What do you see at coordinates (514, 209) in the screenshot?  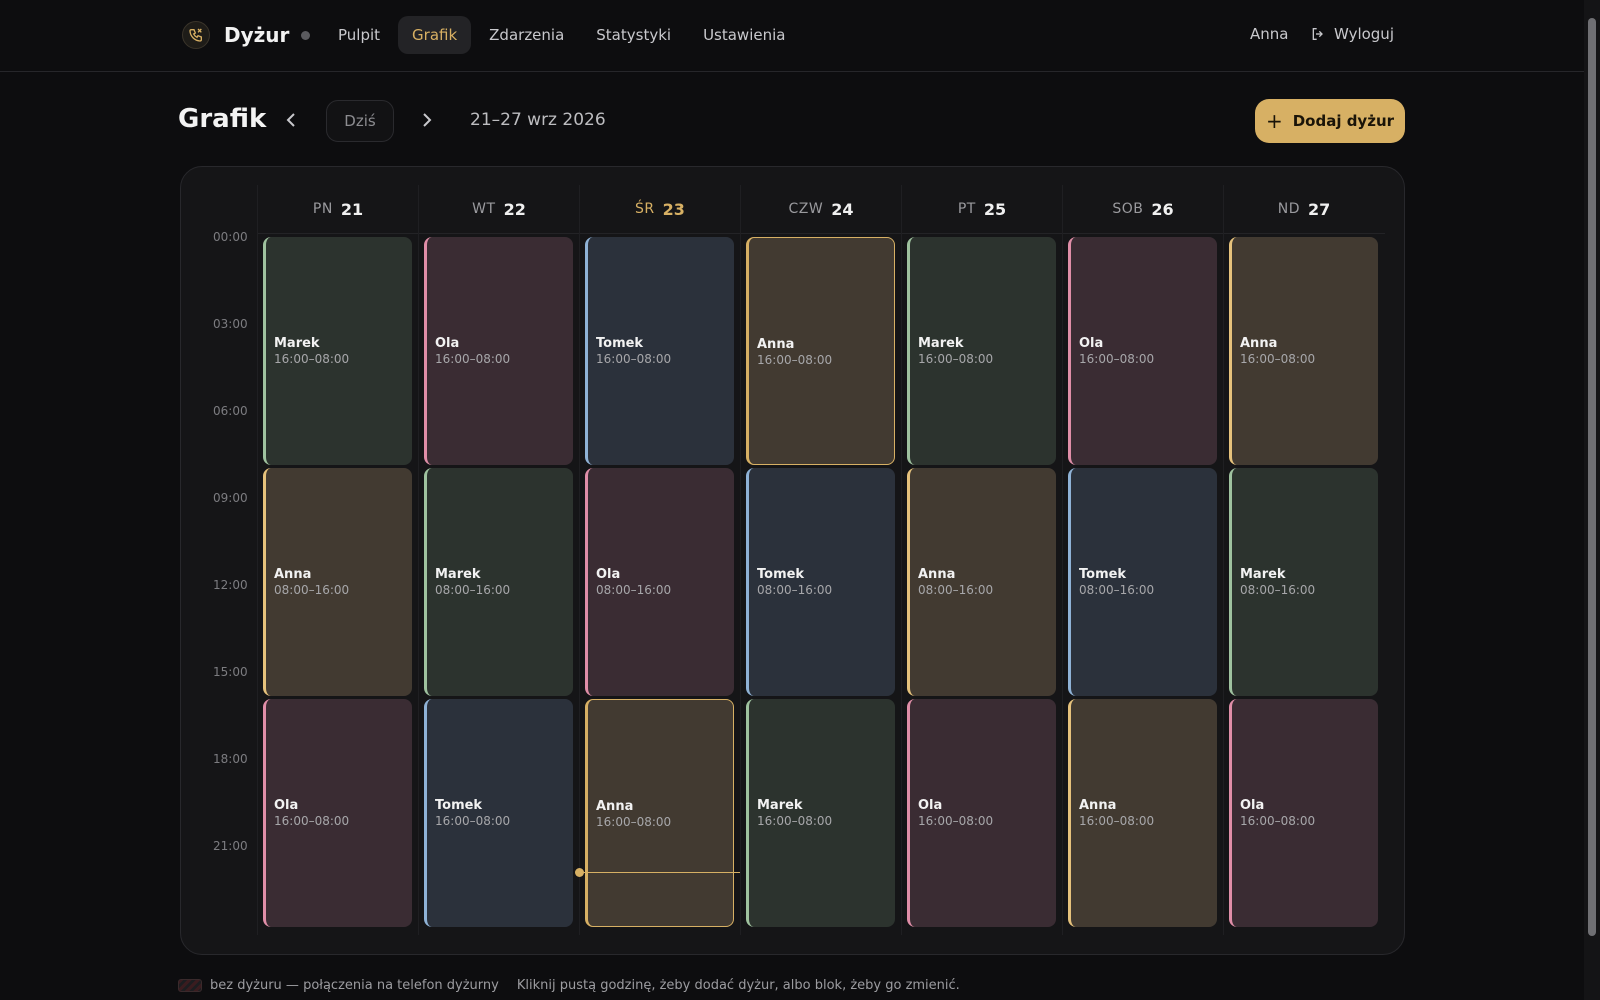 I see `day-number: 22` at bounding box center [514, 209].